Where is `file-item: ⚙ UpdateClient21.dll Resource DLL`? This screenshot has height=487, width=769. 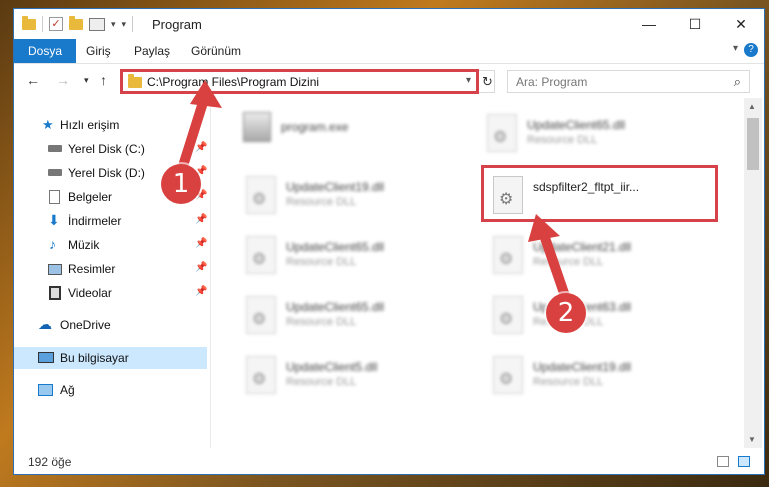
file-item: ⚙ UpdateClient21.dll Resource DLL is located at coordinates (603, 256).